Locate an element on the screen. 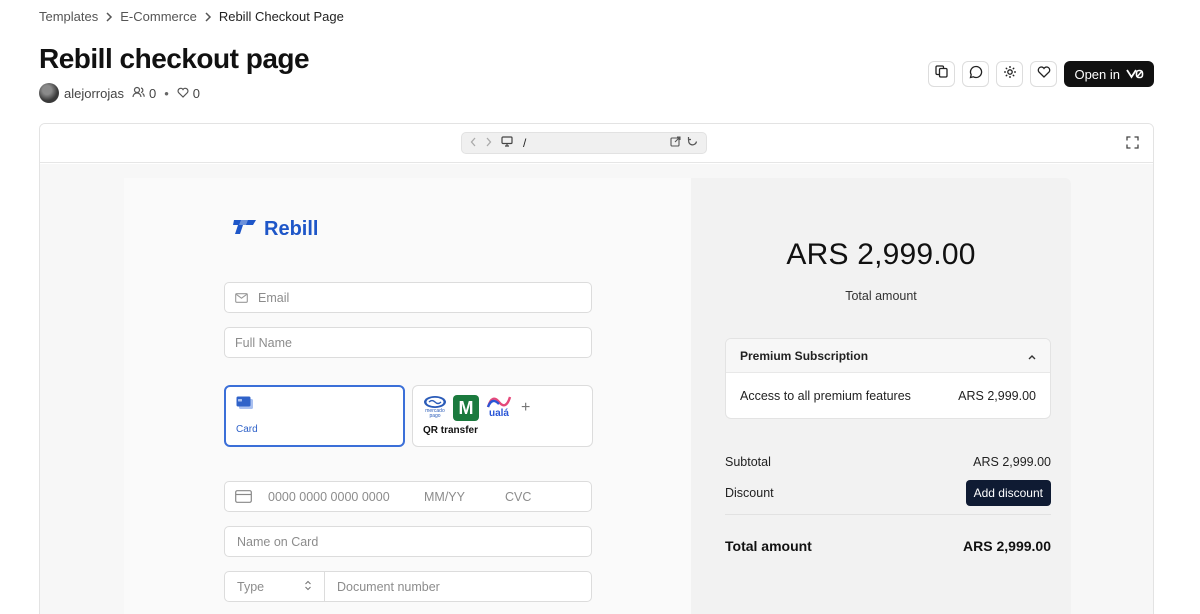 The image size is (1200, 614). qr-option-label: QR transfer is located at coordinates (451, 430).